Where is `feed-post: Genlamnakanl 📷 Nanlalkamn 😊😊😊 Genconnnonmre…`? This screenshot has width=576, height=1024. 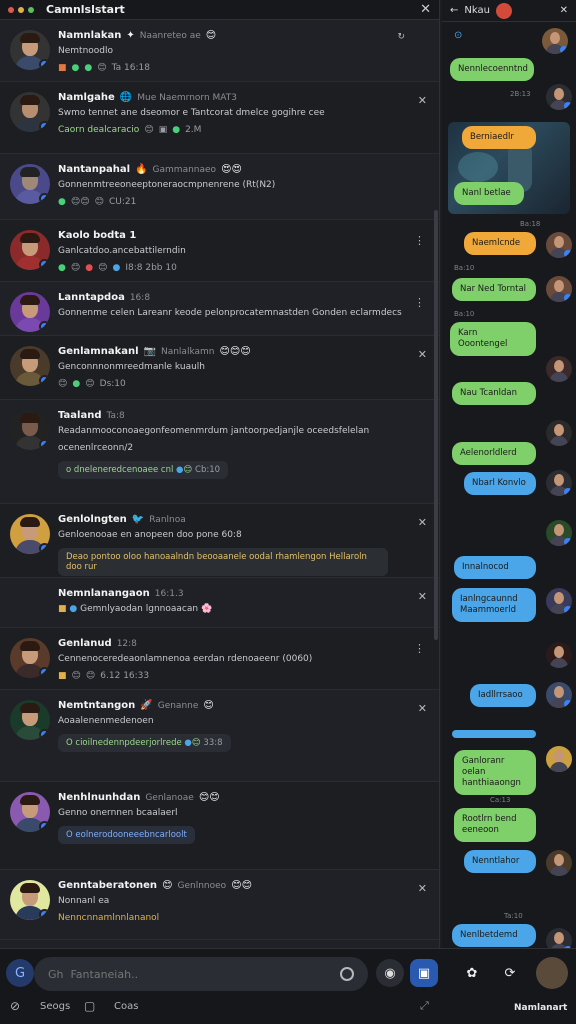
feed-post: Genlamnakanl 📷 Nanlalkamn 😊😊😊 Genconnnonmre… is located at coordinates (219, 368).